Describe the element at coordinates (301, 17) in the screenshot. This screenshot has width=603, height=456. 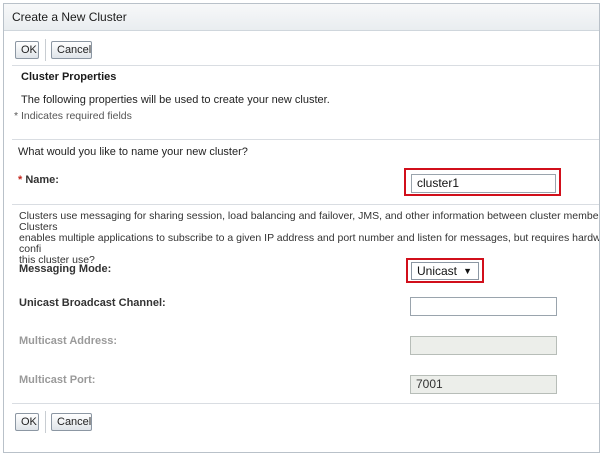
I see `panel-title: Create a New Cluster` at that location.